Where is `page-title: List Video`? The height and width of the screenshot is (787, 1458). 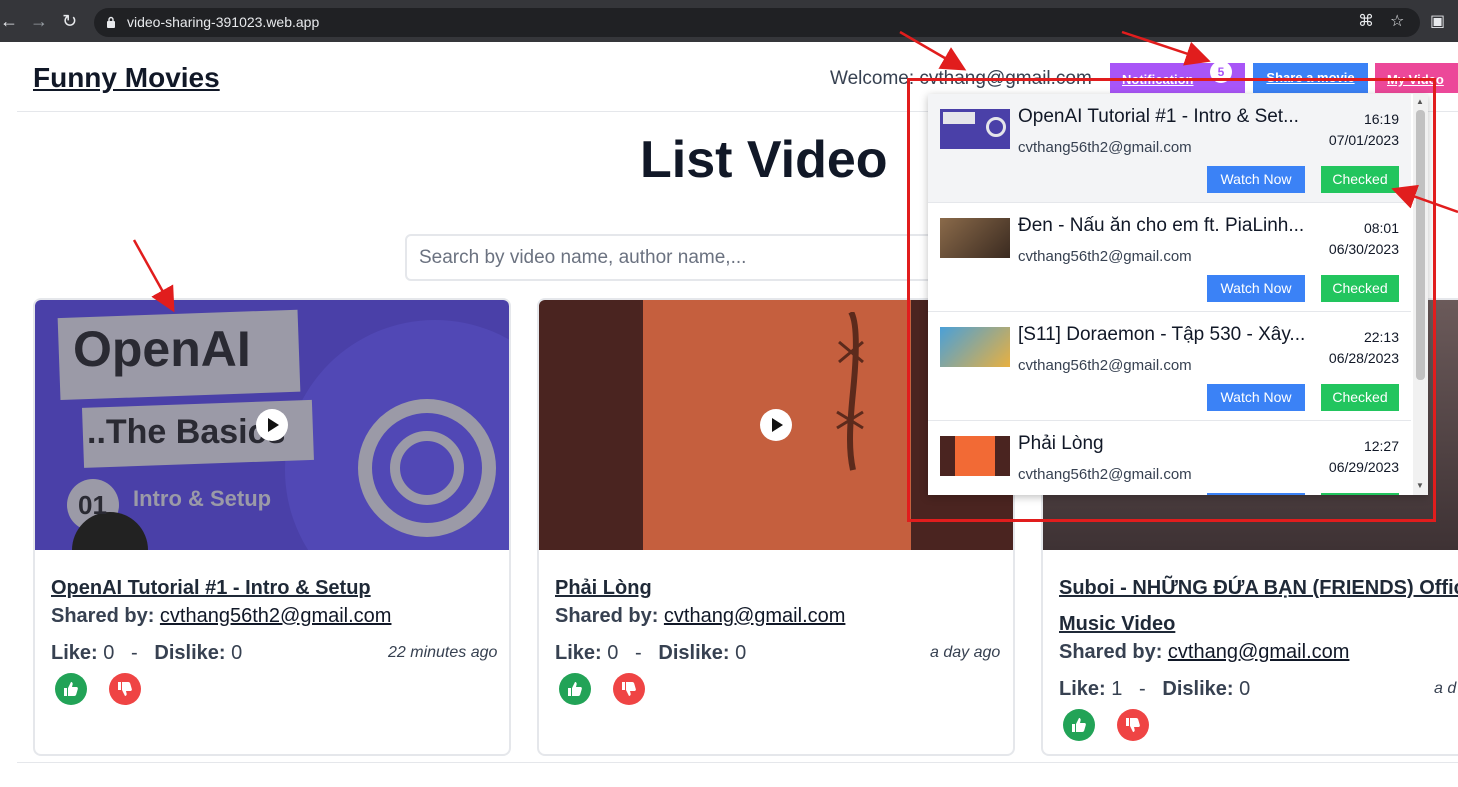
page-title: List Video is located at coordinates (764, 160).